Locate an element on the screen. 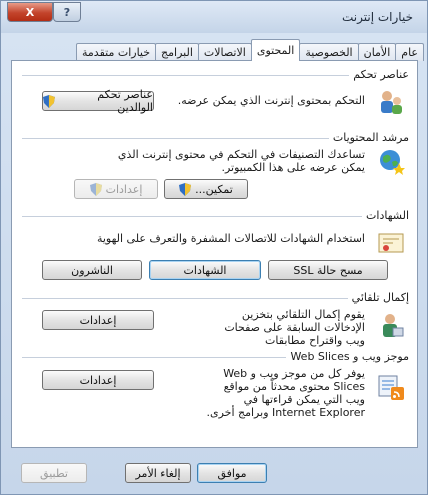 This screenshot has height=495, width=428. ok-button: موافق is located at coordinates (232, 473).